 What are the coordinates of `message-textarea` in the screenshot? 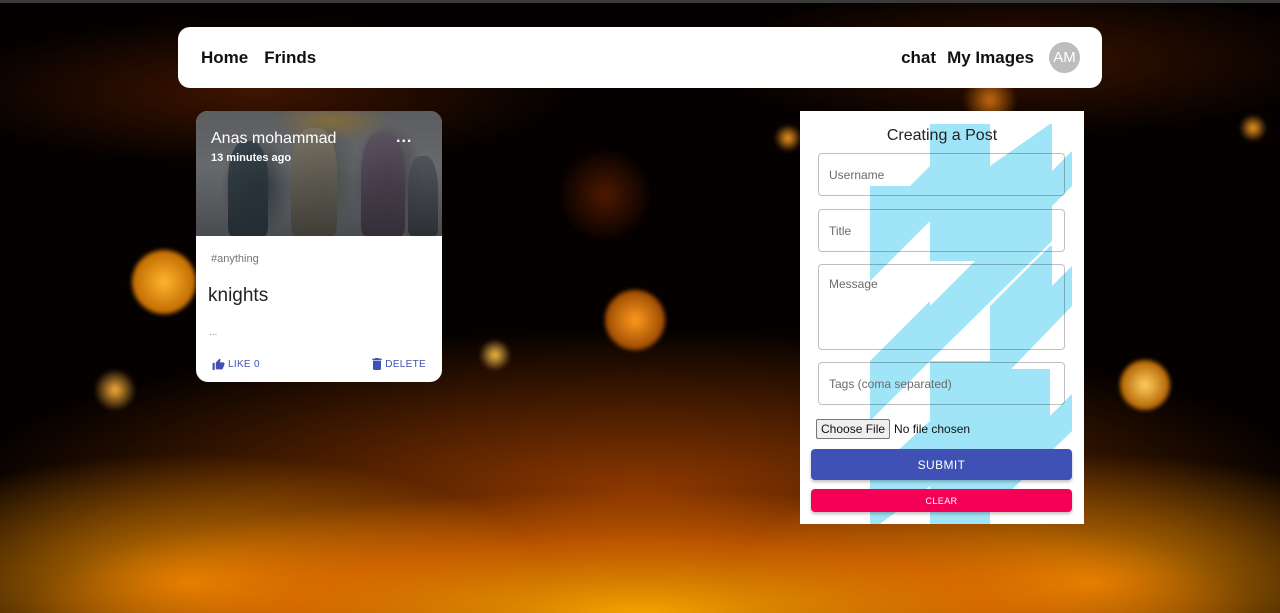 It's located at (941, 307).